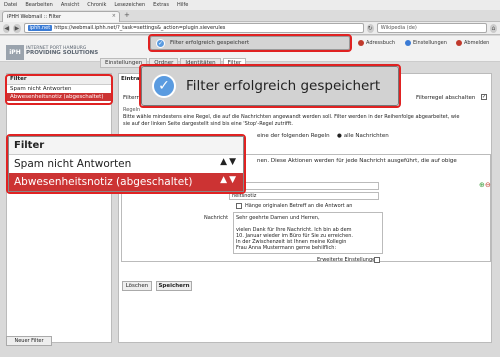  What do you see at coordinates (15, 52) in the screenshot?
I see `company-logo: iPH` at bounding box center [15, 52].